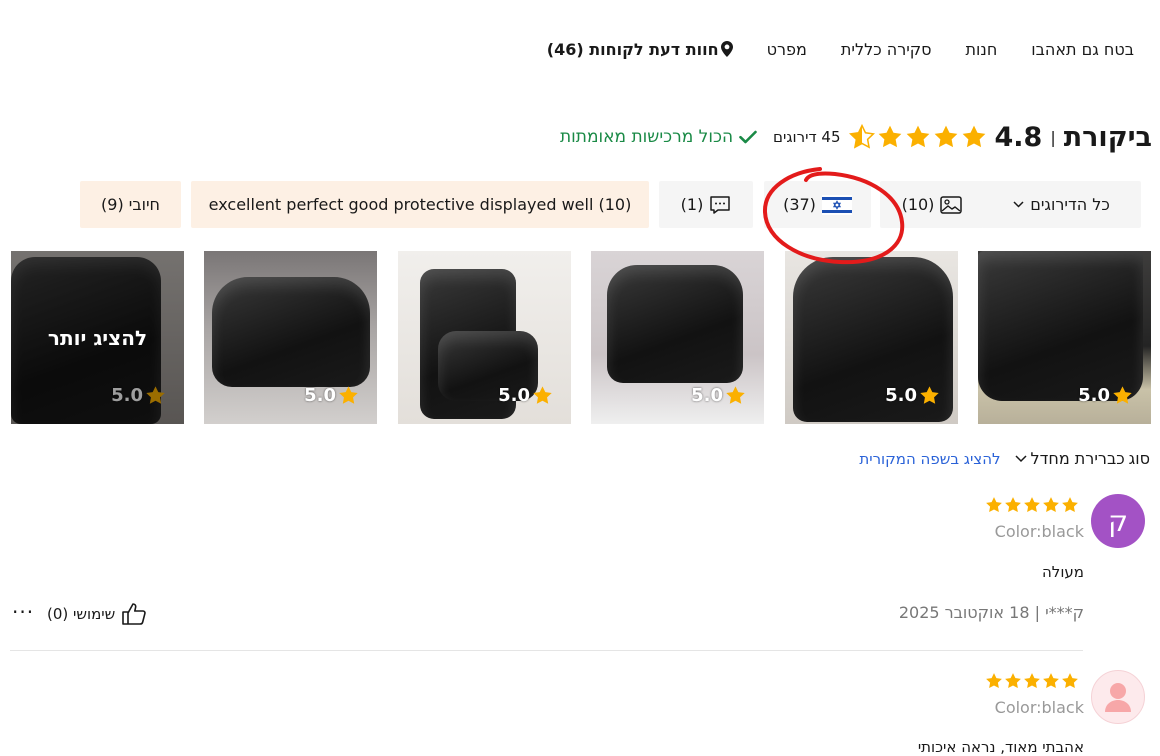 This screenshot has height=756, width=1160. Describe the element at coordinates (692, 204) in the screenshot. I see `filter-comments-count: (1)` at that location.